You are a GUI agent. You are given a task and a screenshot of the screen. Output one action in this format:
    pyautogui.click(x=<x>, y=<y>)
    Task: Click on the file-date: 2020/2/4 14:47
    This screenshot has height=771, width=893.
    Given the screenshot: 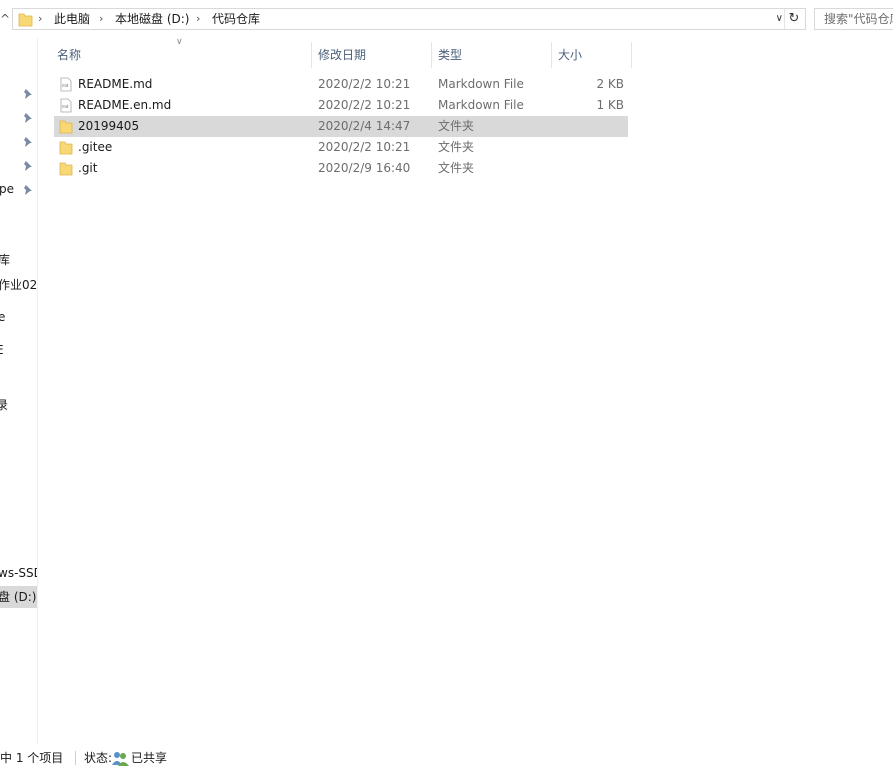 What is the action you would take?
    pyautogui.click(x=364, y=126)
    